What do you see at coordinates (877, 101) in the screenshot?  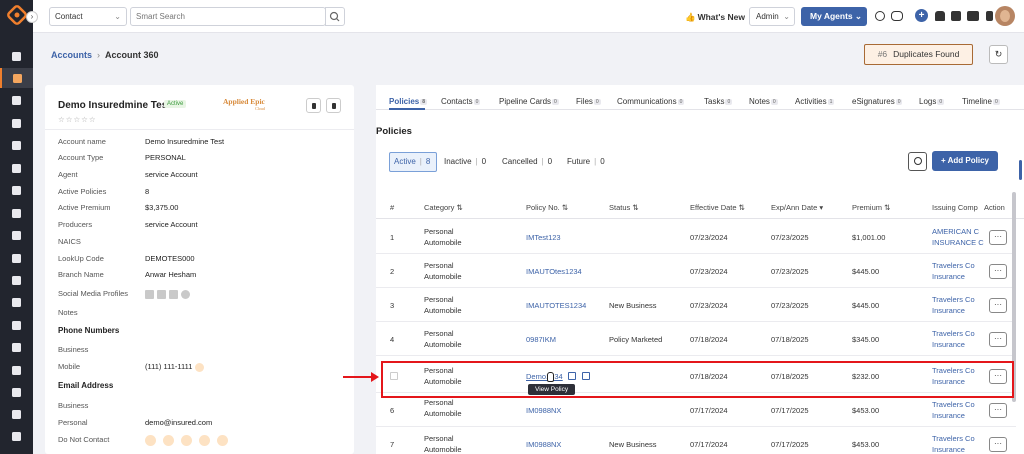 I see `tab-esignatures: eSignatures 0` at bounding box center [877, 101].